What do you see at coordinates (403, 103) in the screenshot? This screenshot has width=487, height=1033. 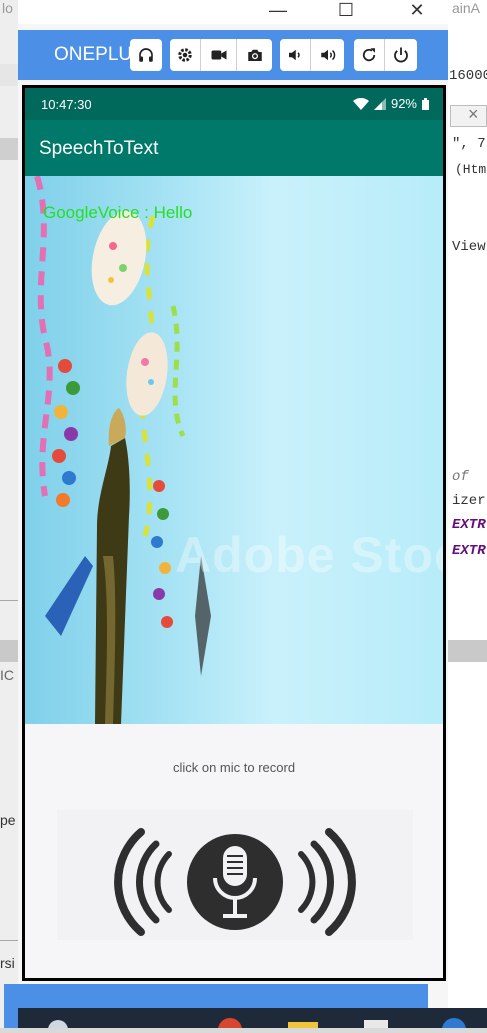 I see `battery-percent: 92%` at bounding box center [403, 103].